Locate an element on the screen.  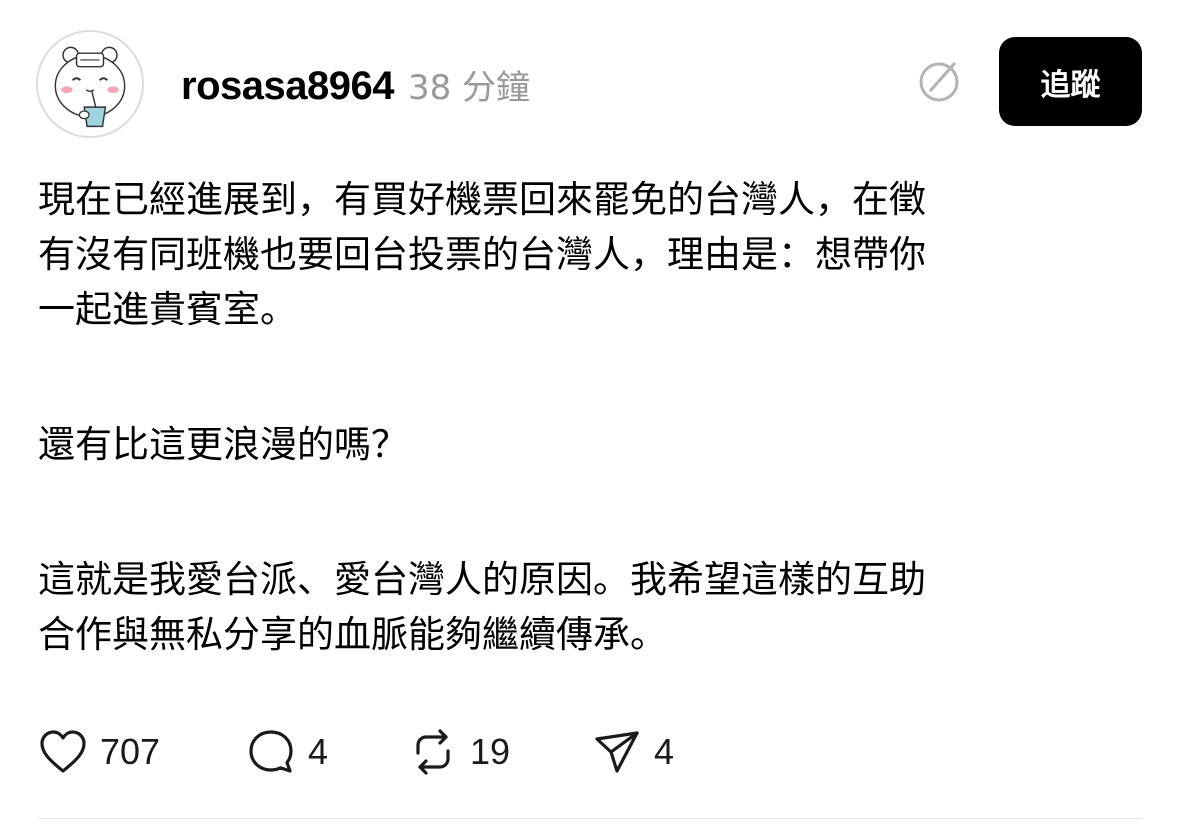
body-line: 有沒有同班機也要回台投票的台灣人，理由是：想帶你 is located at coordinates (482, 254).